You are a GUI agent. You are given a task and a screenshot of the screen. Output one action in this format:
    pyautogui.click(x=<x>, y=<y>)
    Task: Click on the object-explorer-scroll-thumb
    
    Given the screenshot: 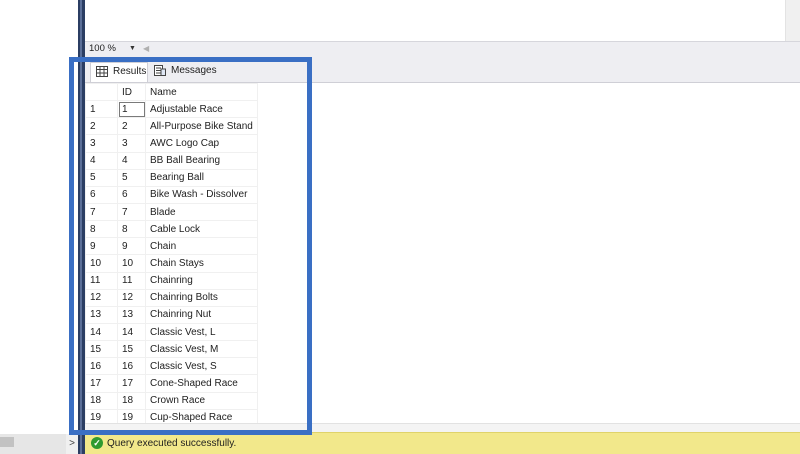 What is the action you would take?
    pyautogui.click(x=7, y=442)
    